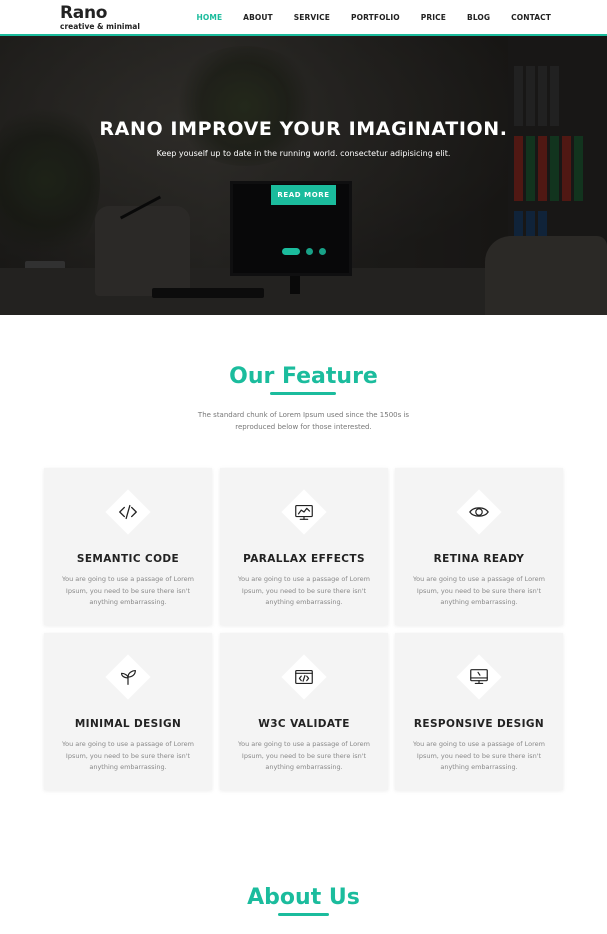  I want to click on sprout-icon, so click(128, 677).